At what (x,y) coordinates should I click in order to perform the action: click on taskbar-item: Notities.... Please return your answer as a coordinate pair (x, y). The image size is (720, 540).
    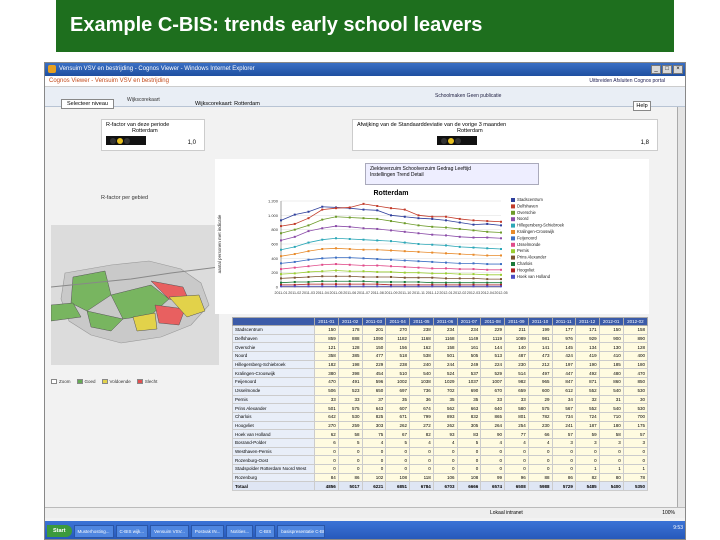
    Looking at the image, I should click on (240, 531).